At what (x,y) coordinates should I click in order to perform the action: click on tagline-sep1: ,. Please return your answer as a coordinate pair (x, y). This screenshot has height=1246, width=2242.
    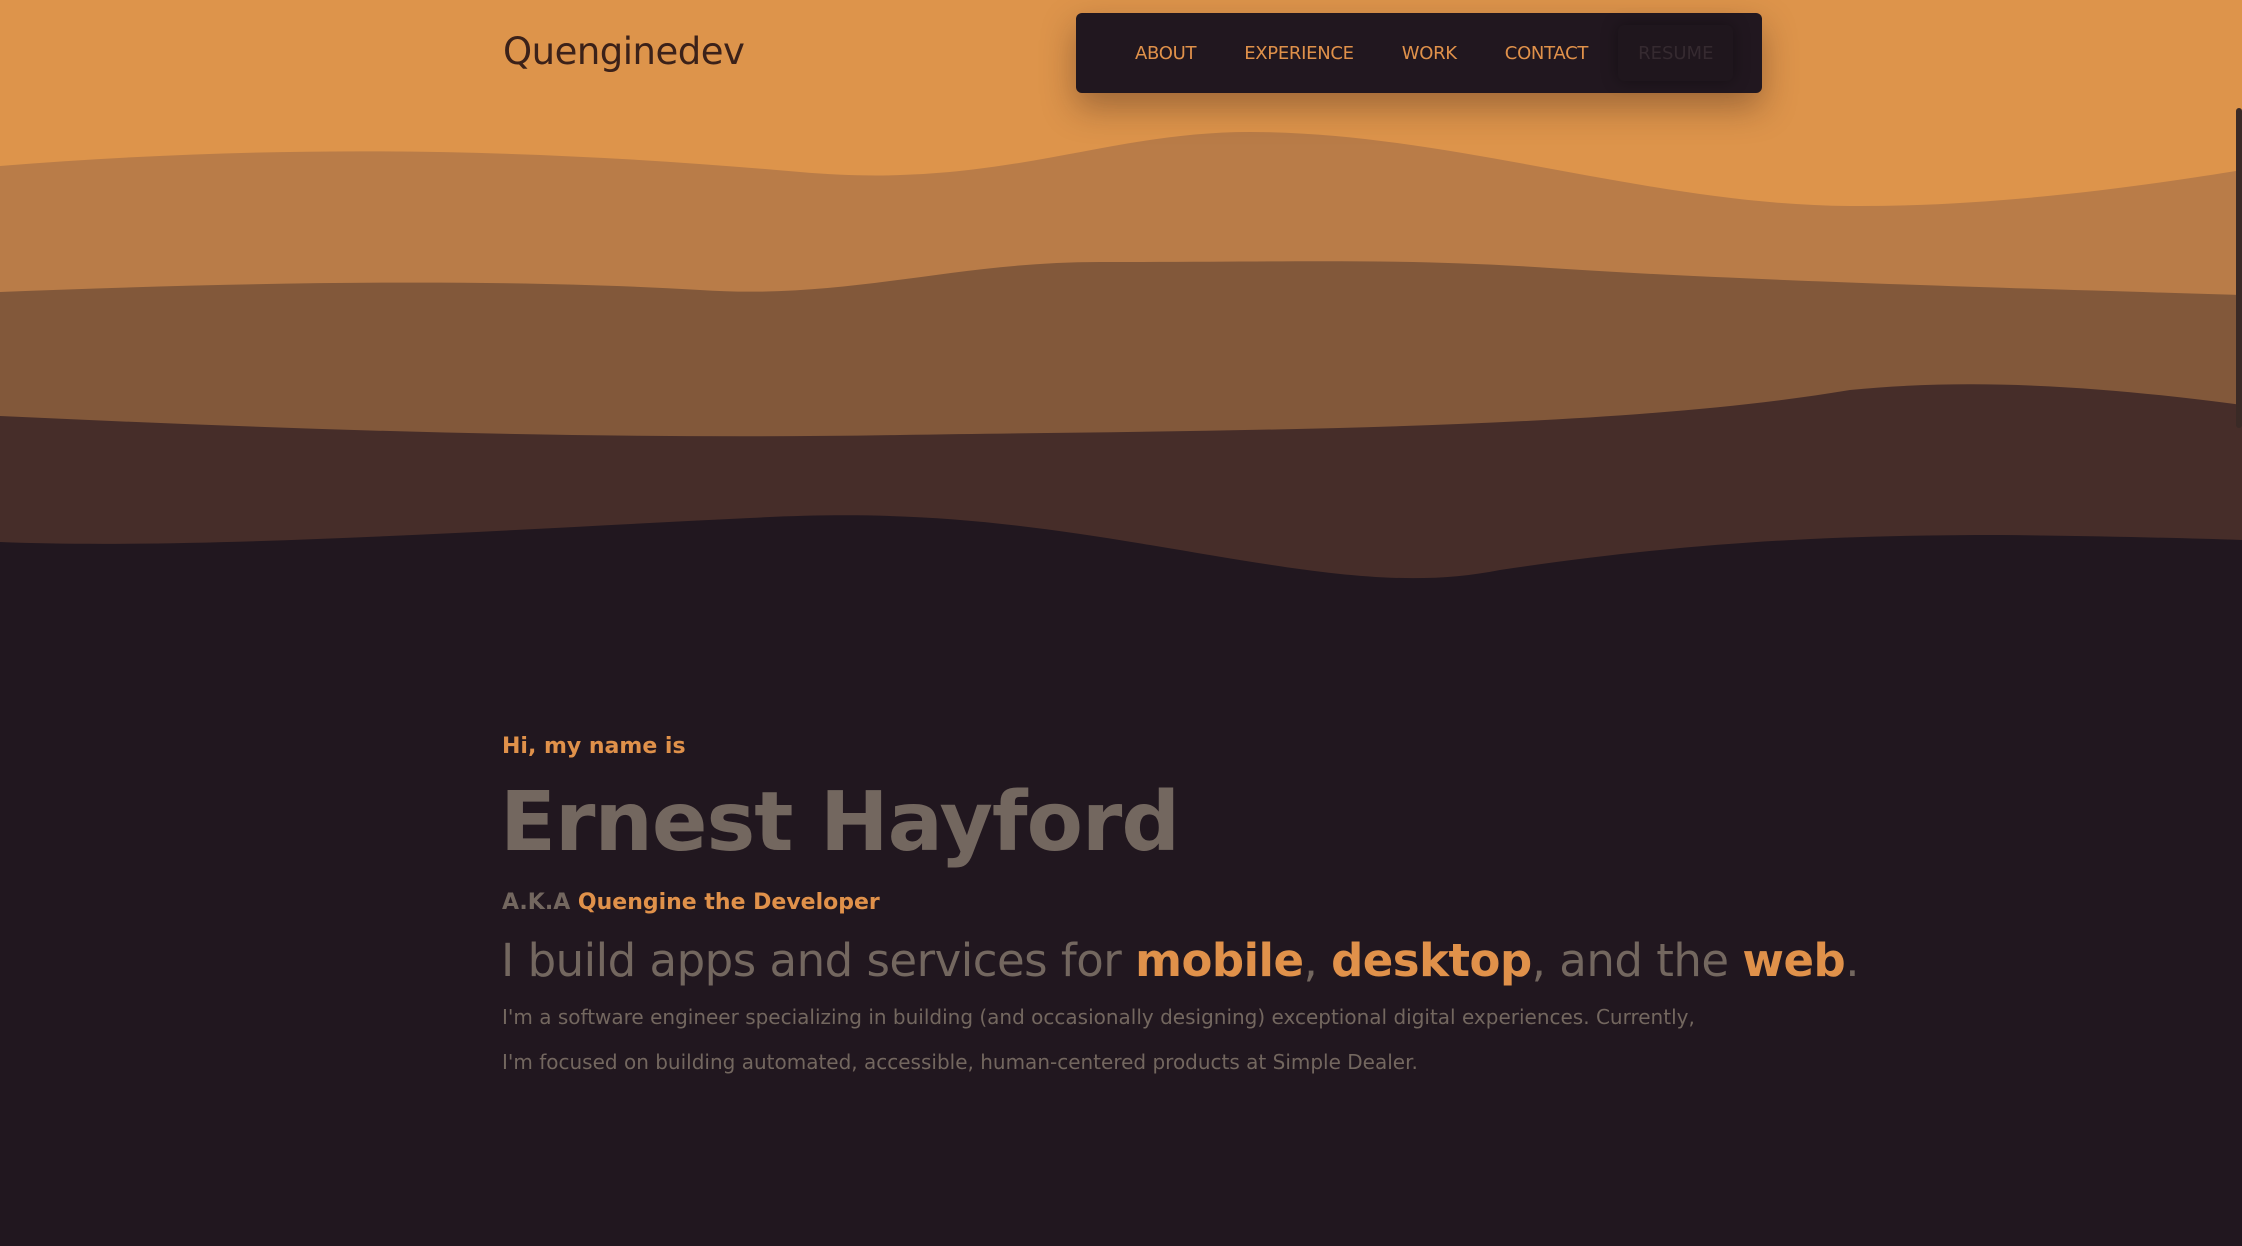
    Looking at the image, I should click on (1317, 960).